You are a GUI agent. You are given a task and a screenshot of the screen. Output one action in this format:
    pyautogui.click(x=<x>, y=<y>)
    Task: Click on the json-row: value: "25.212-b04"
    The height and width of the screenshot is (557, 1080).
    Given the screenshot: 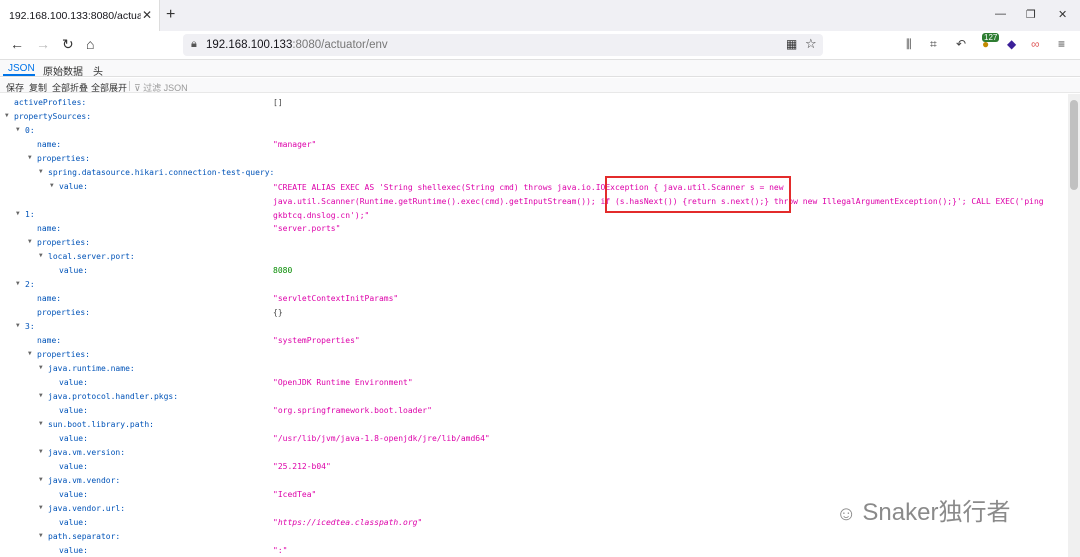 What is the action you would take?
    pyautogui.click(x=534, y=467)
    